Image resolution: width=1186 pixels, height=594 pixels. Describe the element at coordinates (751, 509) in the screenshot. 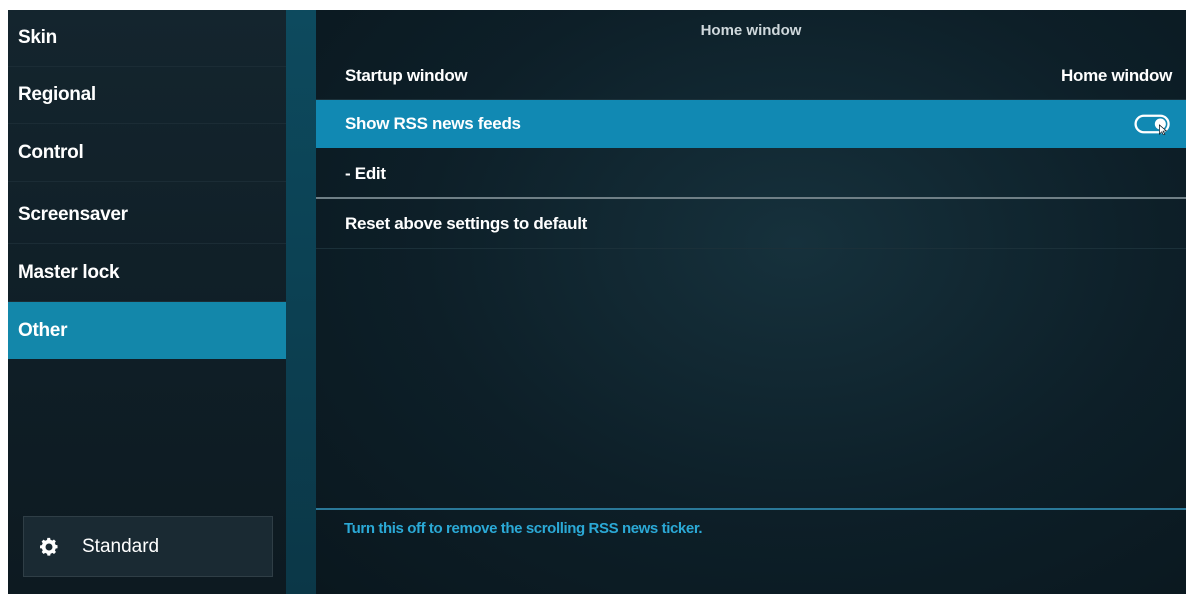

I see `hint-divider` at that location.